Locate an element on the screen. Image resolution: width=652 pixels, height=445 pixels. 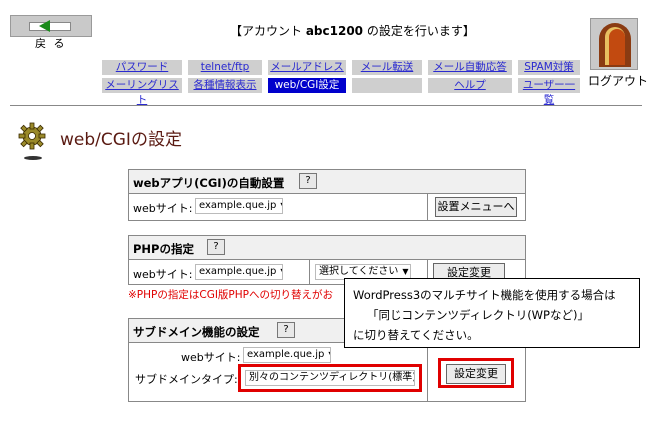
nav-info: 各種情報表示 is located at coordinates (225, 85).